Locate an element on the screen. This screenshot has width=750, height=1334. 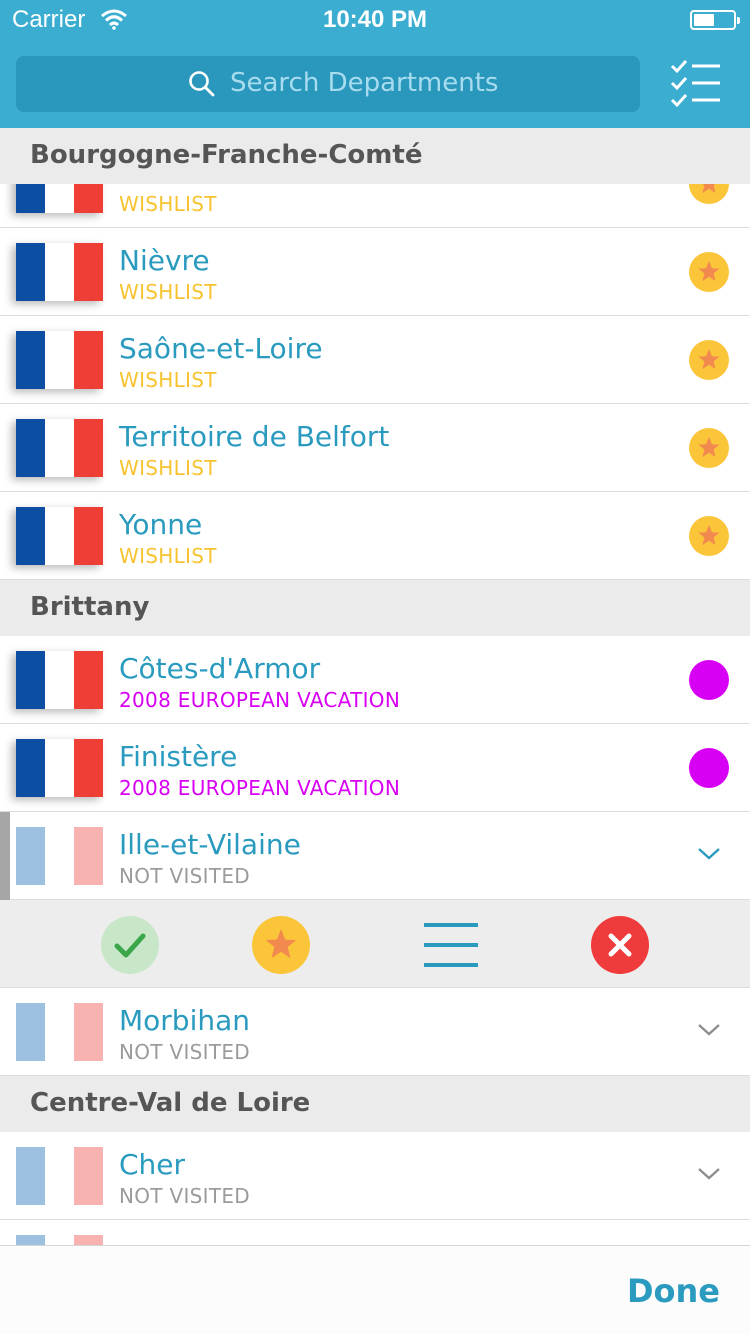
close-icon is located at coordinates (620, 945).